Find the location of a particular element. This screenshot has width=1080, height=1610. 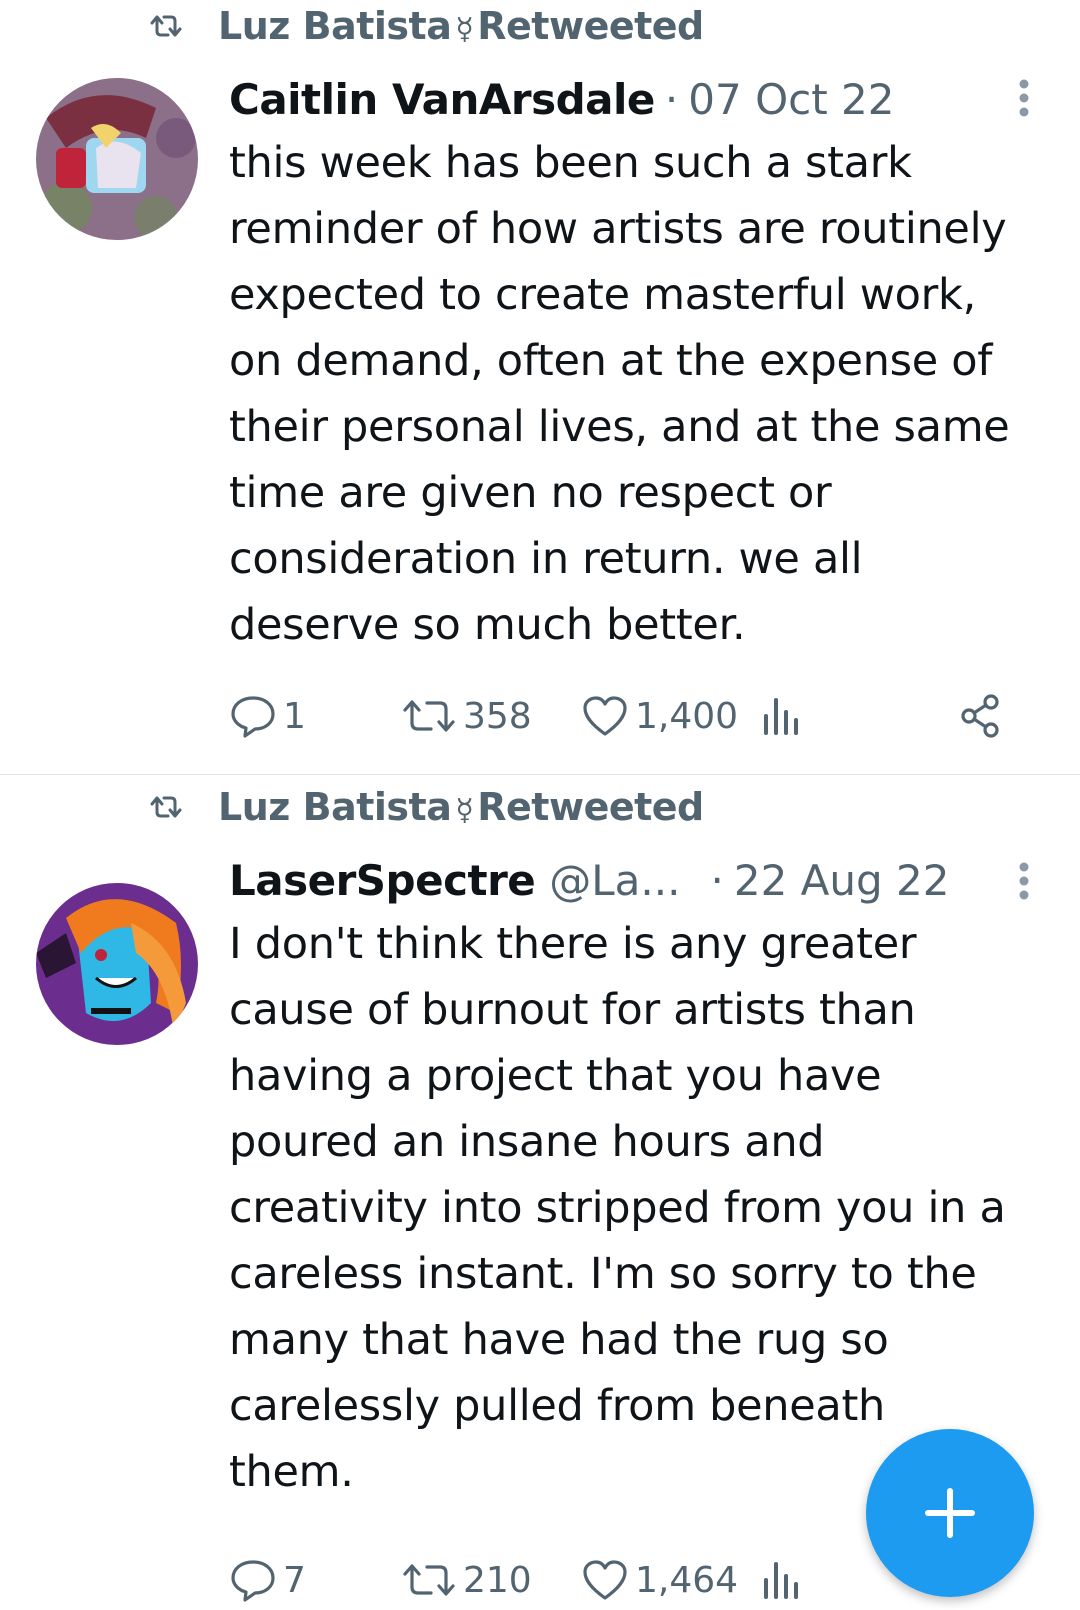

share-icon is located at coordinates (980, 716).